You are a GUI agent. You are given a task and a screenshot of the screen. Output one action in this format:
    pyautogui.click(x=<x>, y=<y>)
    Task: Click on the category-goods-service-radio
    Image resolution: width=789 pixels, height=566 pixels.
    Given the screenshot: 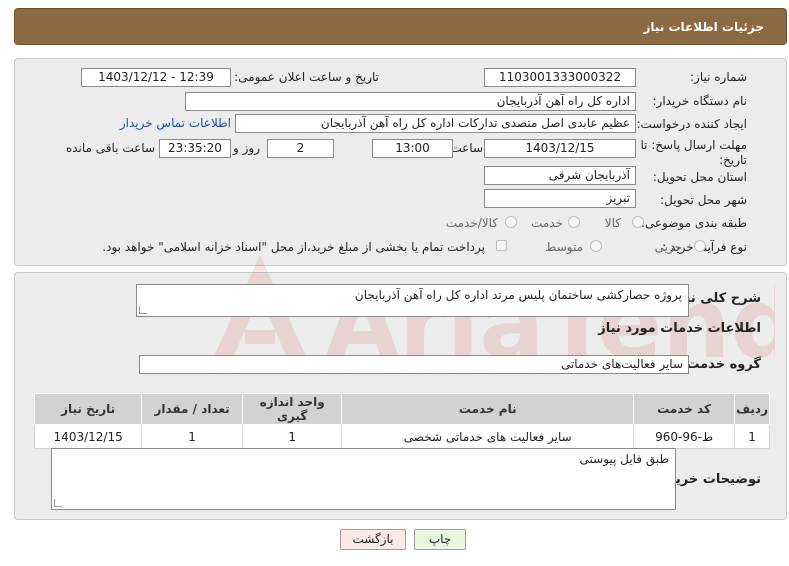 What is the action you would take?
    pyautogui.click(x=511, y=222)
    